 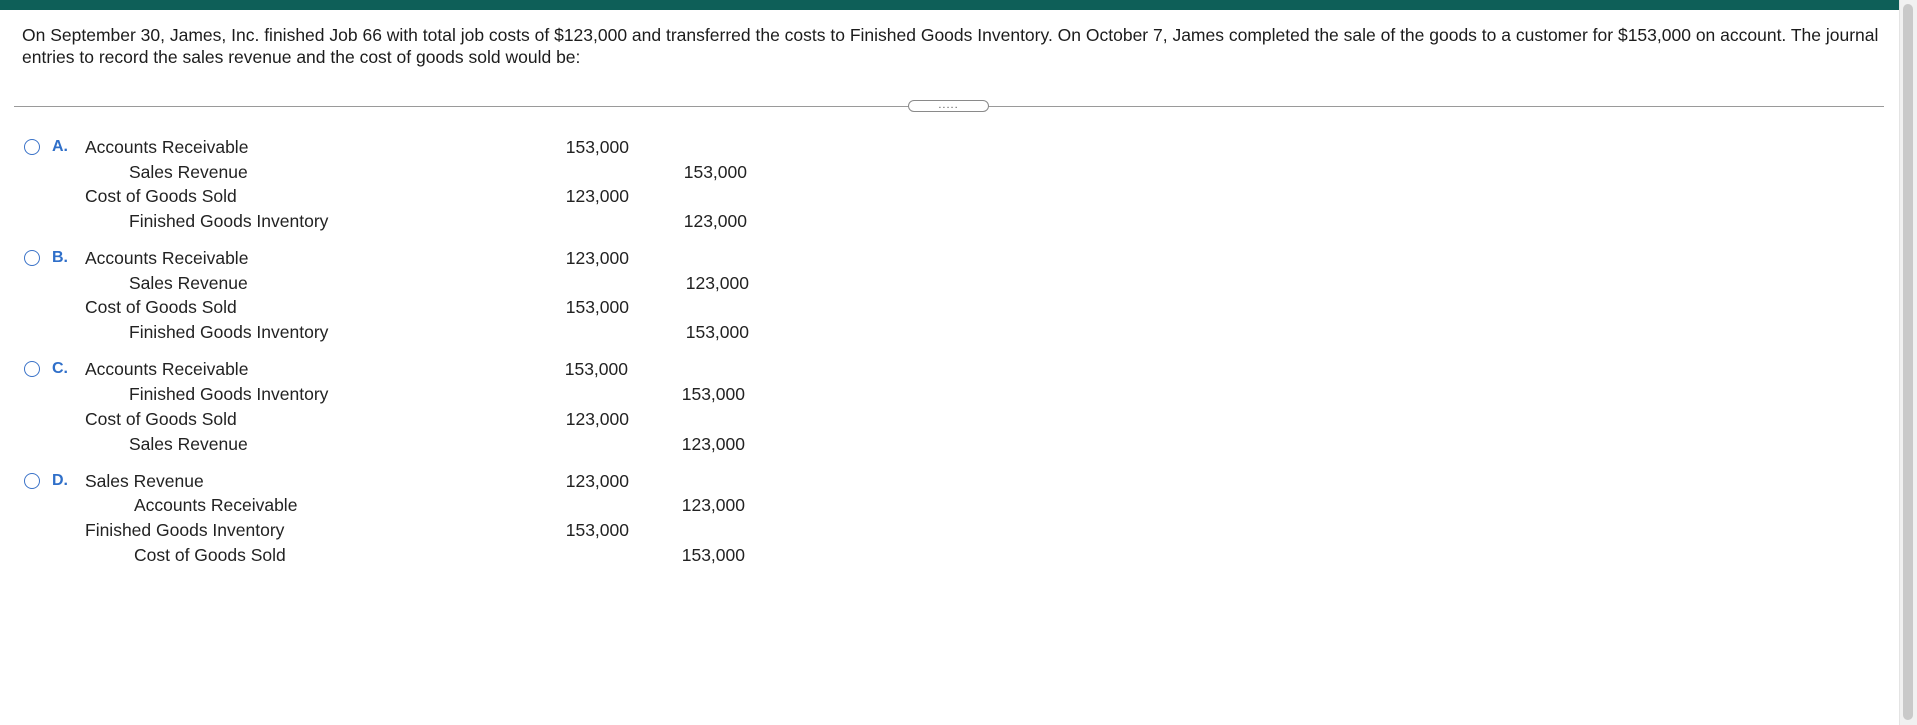 What do you see at coordinates (402, 172) in the screenshot?
I see `journal-row: Sales Revenue 153,000` at bounding box center [402, 172].